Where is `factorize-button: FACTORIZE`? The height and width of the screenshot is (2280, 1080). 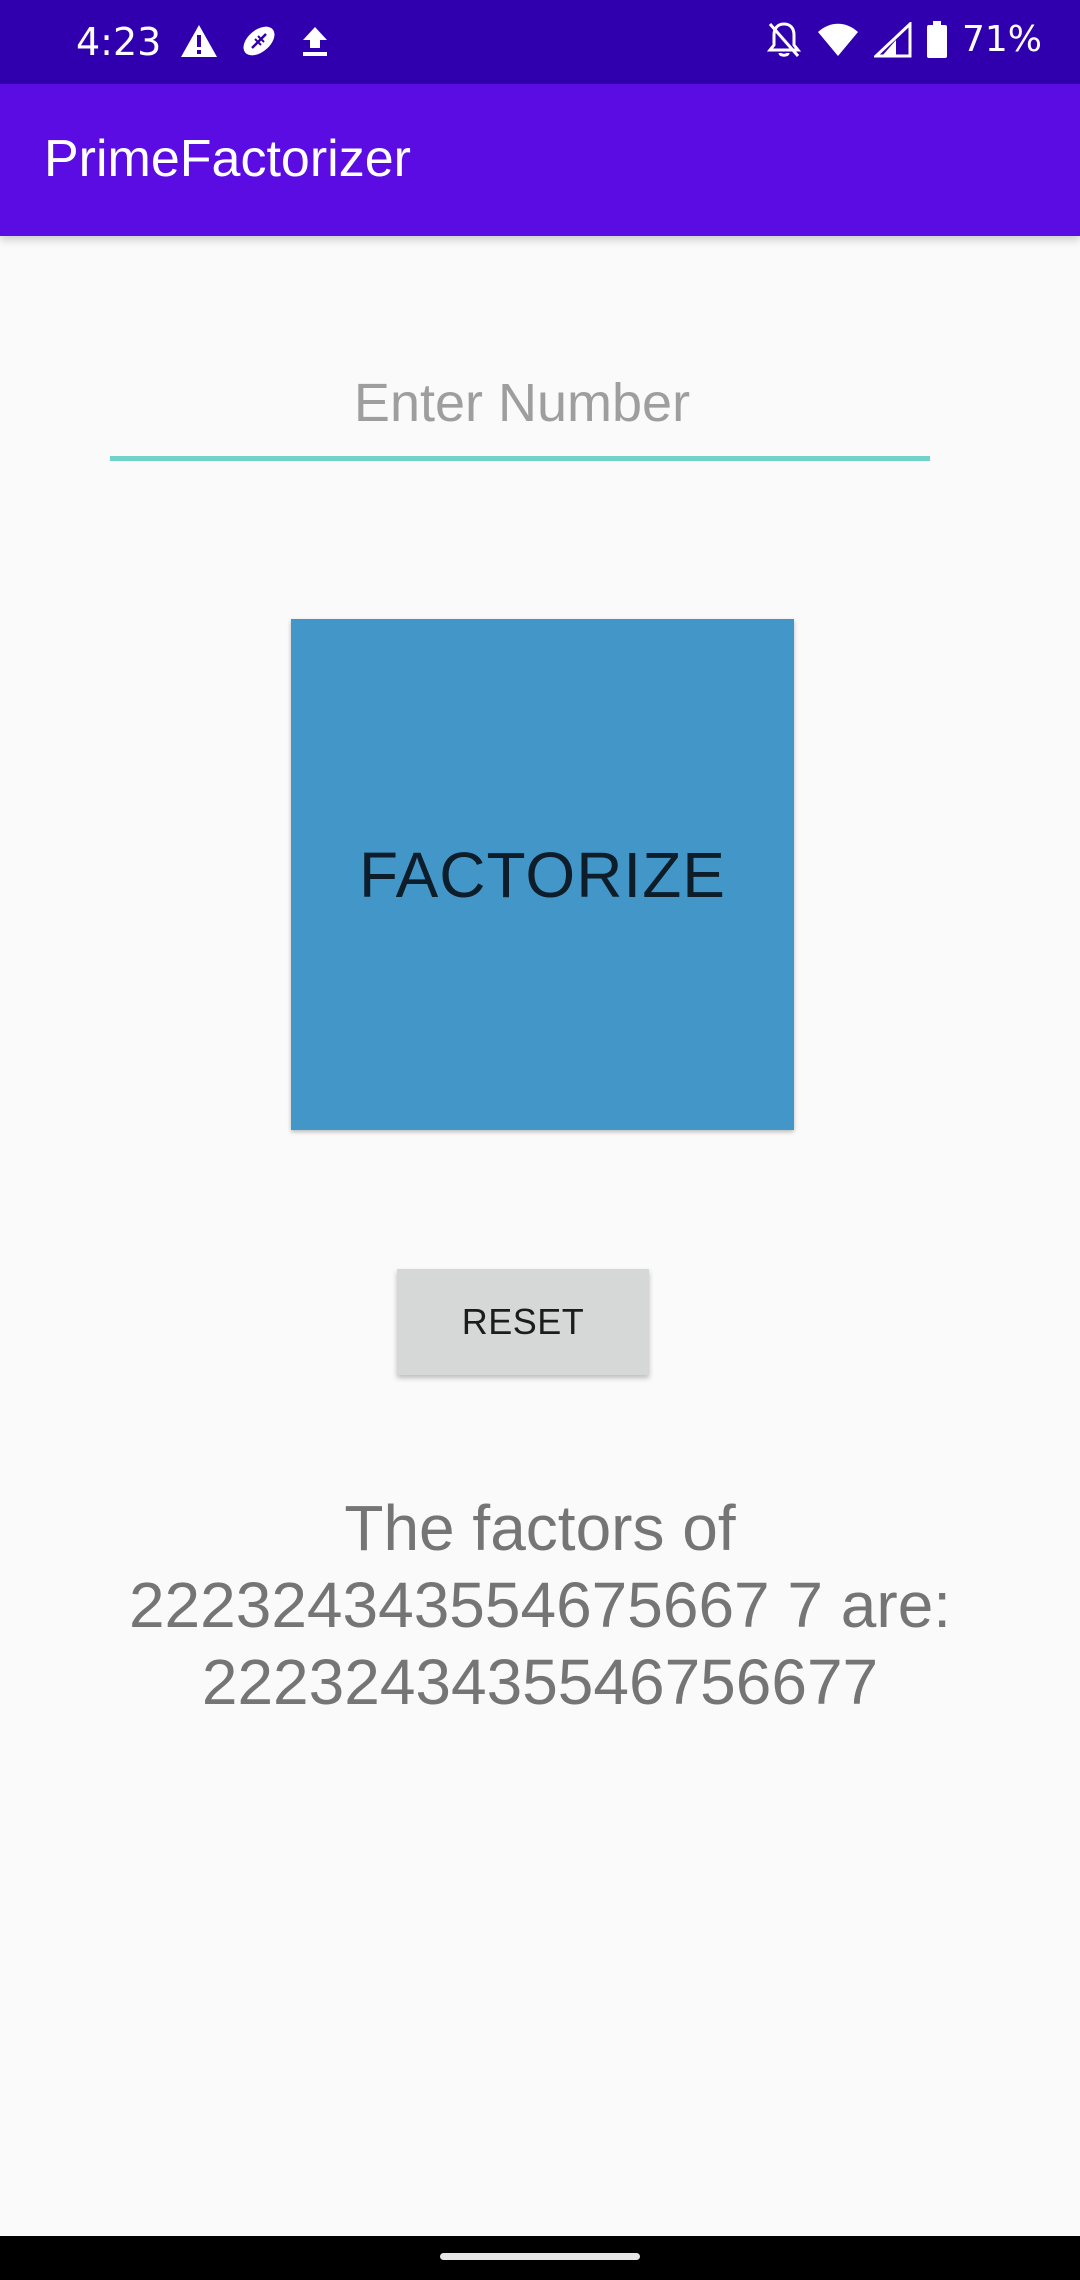 factorize-button: FACTORIZE is located at coordinates (542, 874).